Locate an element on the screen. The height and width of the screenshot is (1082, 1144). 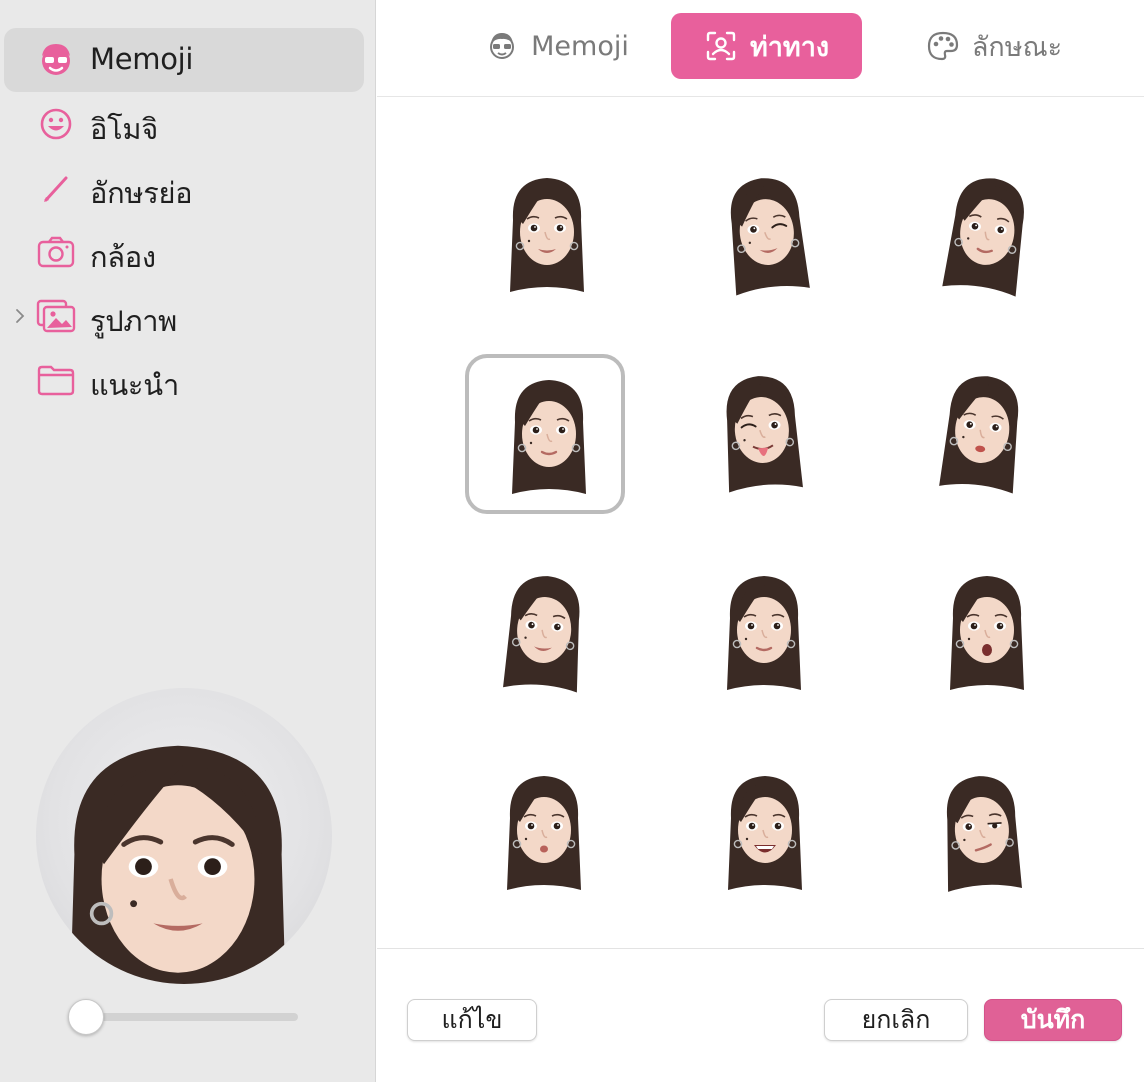
save-button: บันทึก is located at coordinates (1053, 1020).